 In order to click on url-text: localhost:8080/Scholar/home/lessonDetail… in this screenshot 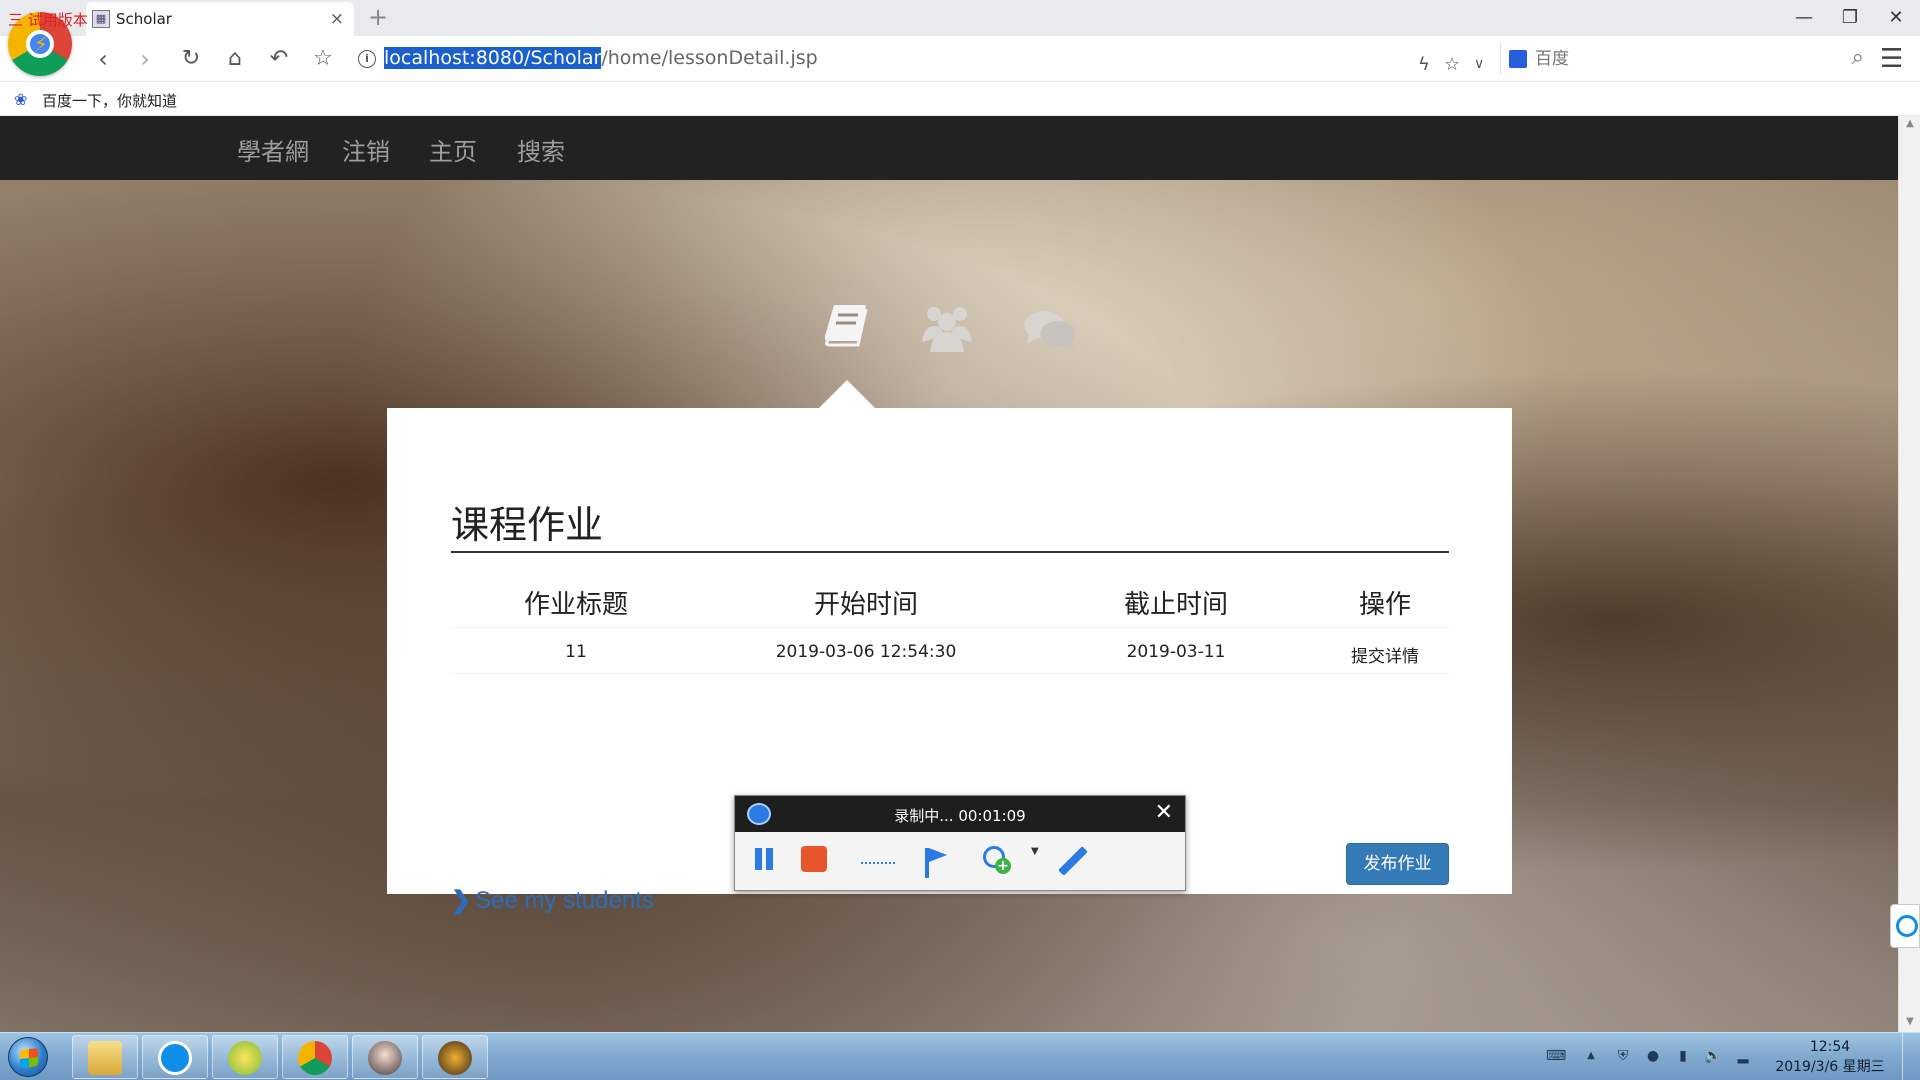, I will do `click(601, 58)`.